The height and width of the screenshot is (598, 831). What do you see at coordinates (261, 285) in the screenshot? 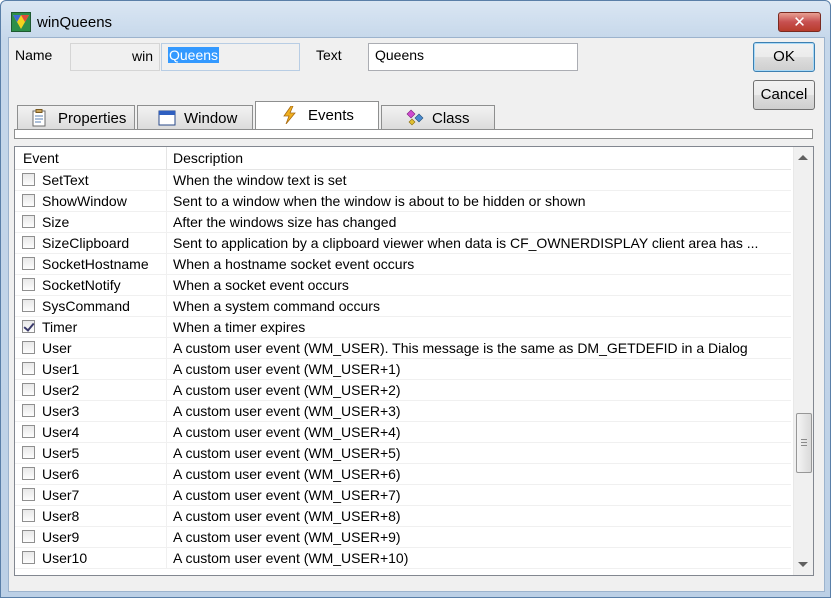
I see `event-description: When a socket event occurs` at bounding box center [261, 285].